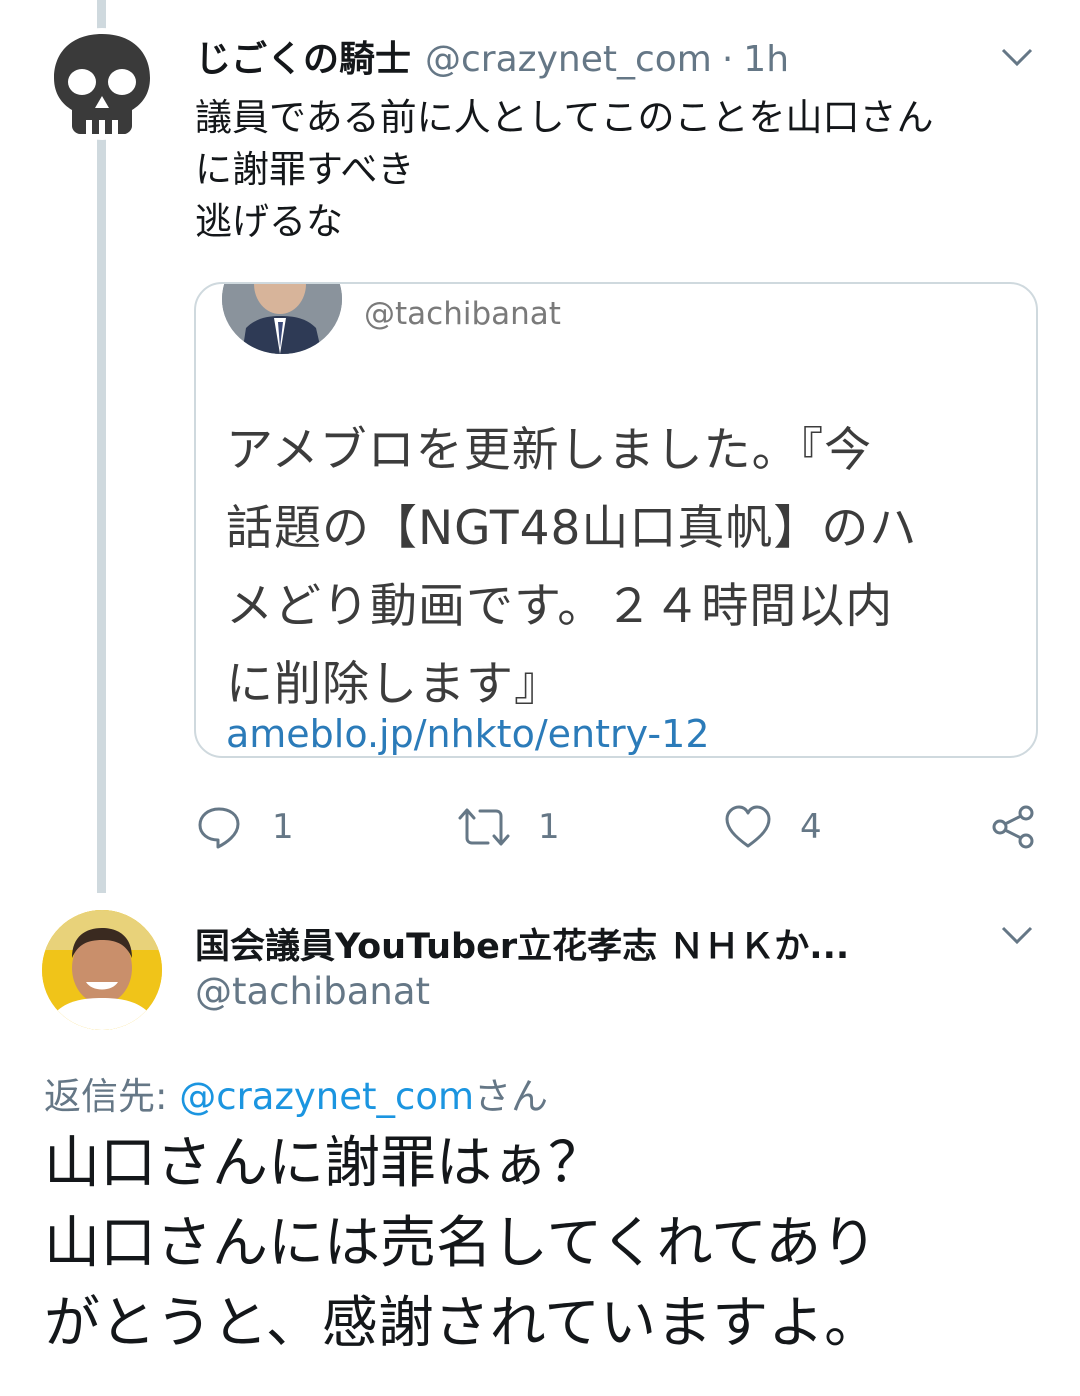  Describe the element at coordinates (245, 827) in the screenshot. I see `reply-button: 1` at that location.